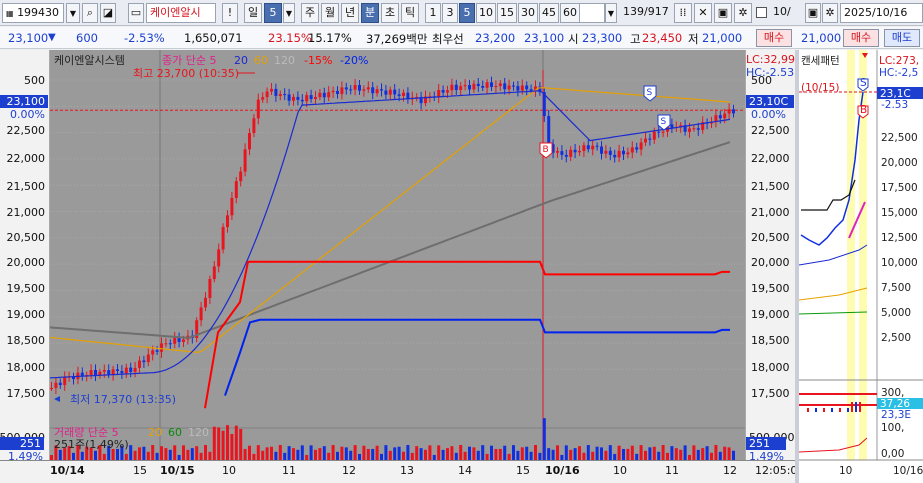  Describe the element at coordinates (230, 13) in the screenshot. I see `alert-button: !` at that location.